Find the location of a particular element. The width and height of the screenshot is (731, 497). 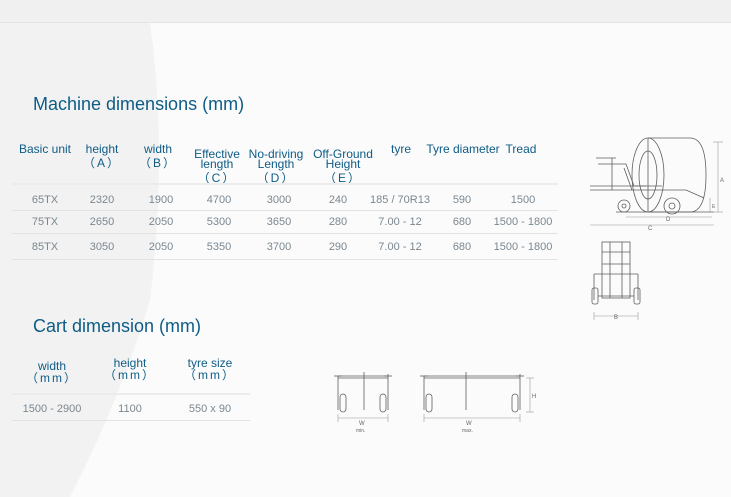

label-c: C is located at coordinates (650, 229).